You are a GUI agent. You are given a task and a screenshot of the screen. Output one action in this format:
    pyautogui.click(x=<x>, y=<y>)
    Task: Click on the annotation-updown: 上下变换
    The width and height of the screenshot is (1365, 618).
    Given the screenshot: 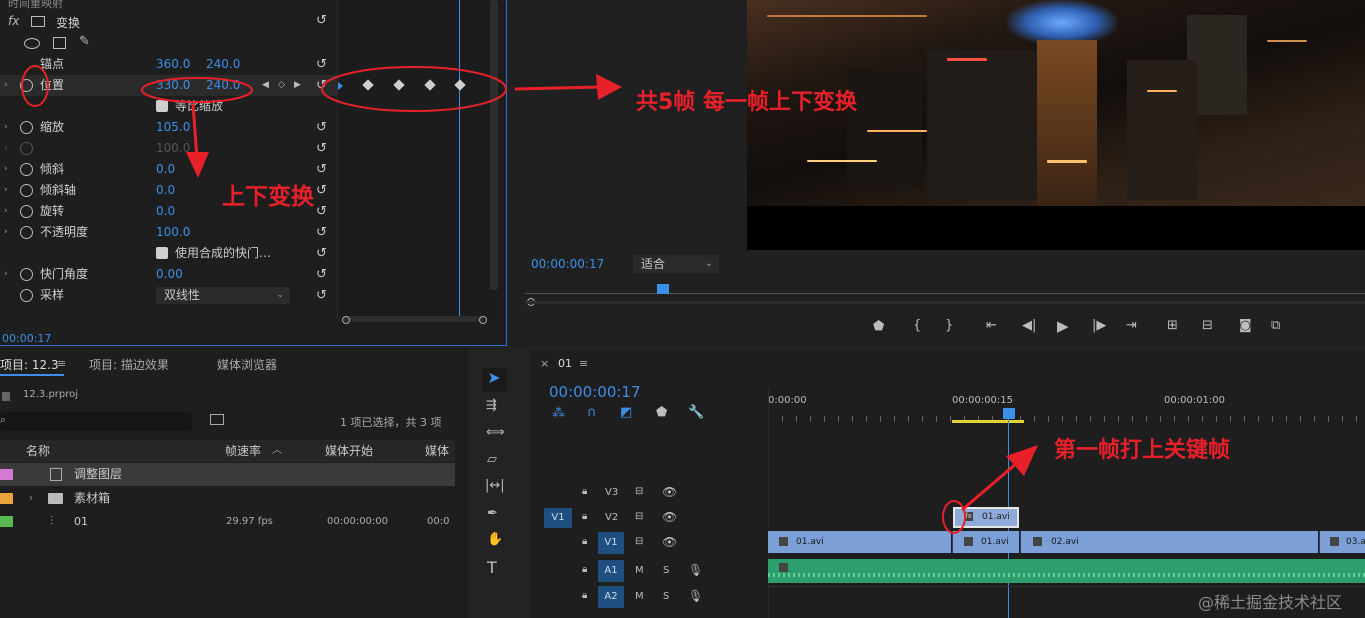 What is the action you would take?
    pyautogui.click(x=268, y=197)
    